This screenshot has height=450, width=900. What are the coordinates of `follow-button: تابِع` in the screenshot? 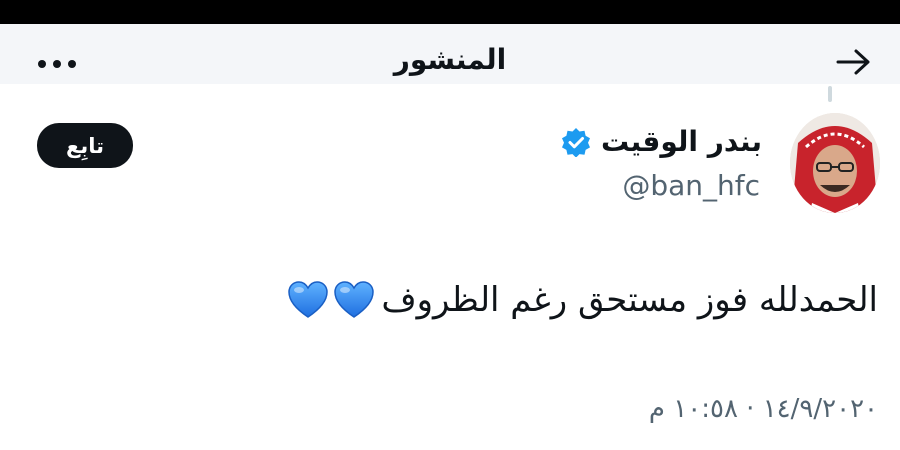 It's located at (85, 145).